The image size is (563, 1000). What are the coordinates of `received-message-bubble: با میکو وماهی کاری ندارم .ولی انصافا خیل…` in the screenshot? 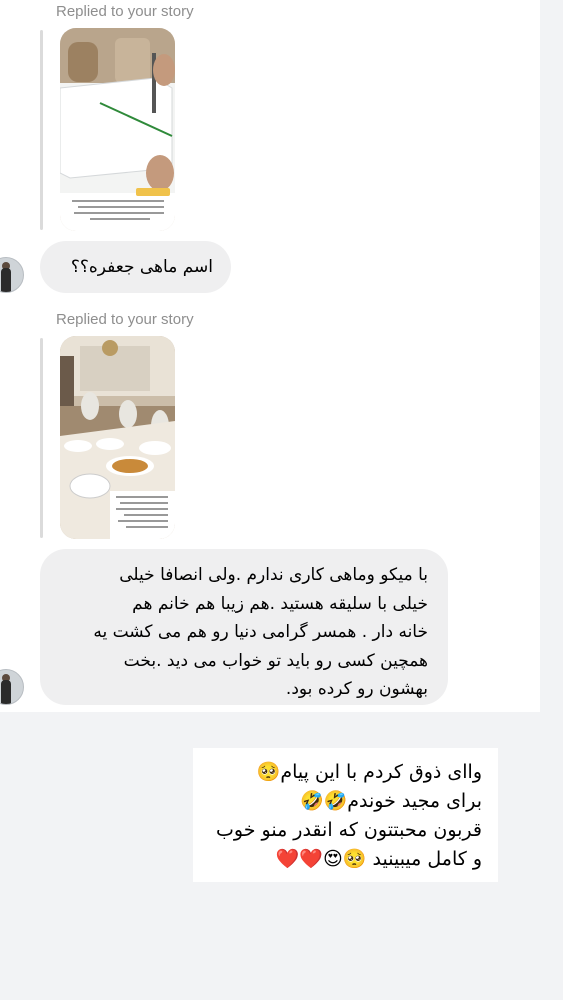 It's located at (244, 627).